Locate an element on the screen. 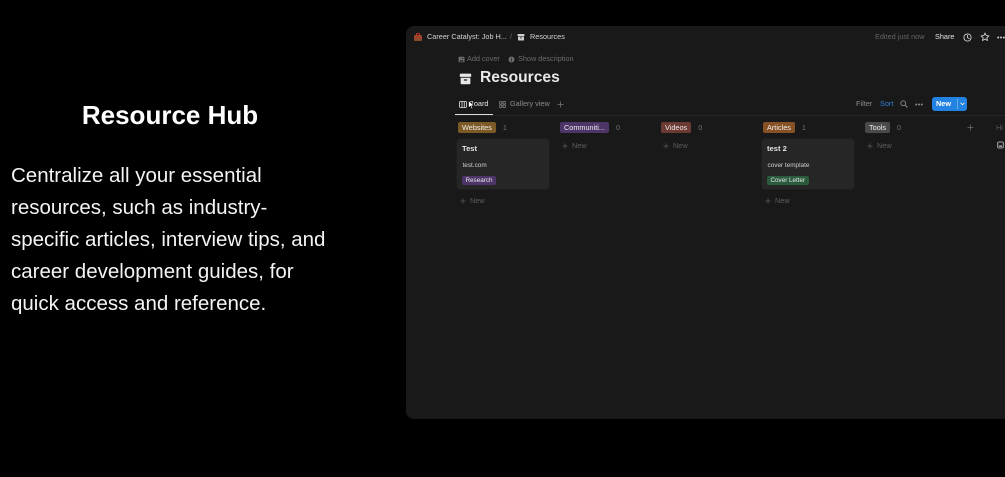 The image size is (1005, 477). share-button: Share is located at coordinates (944, 37).